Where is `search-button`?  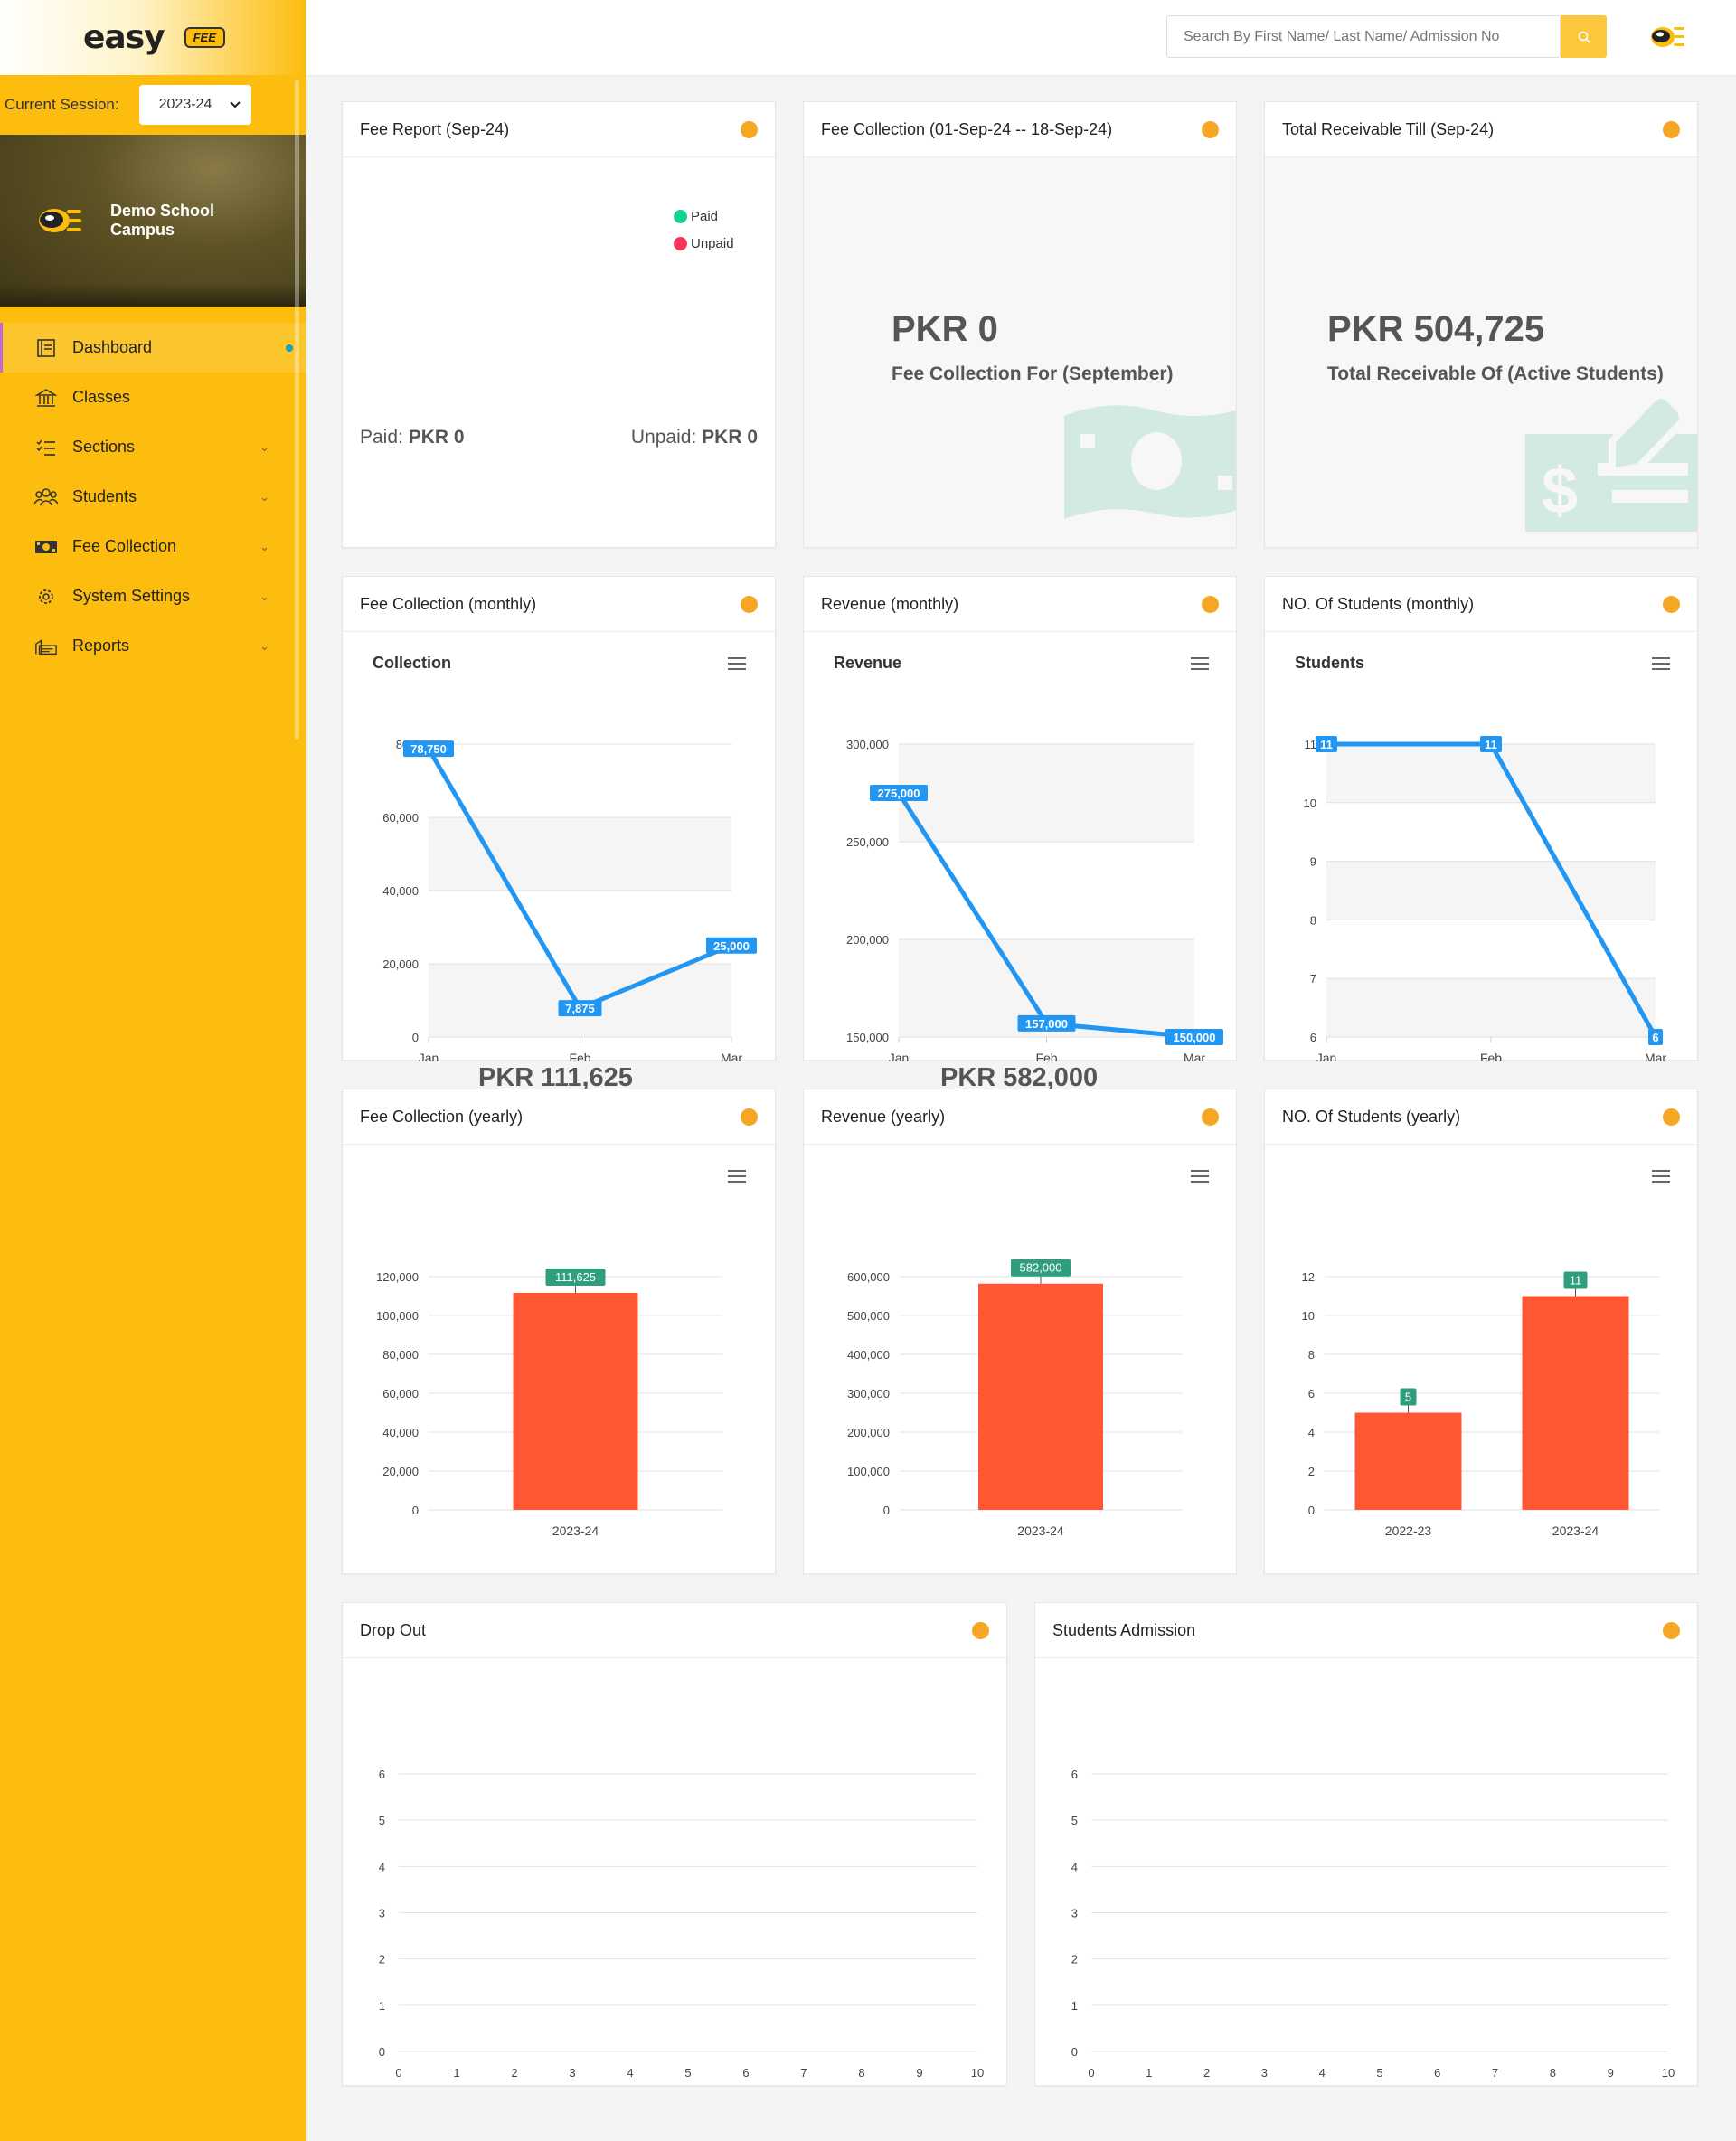 search-button is located at coordinates (1584, 36).